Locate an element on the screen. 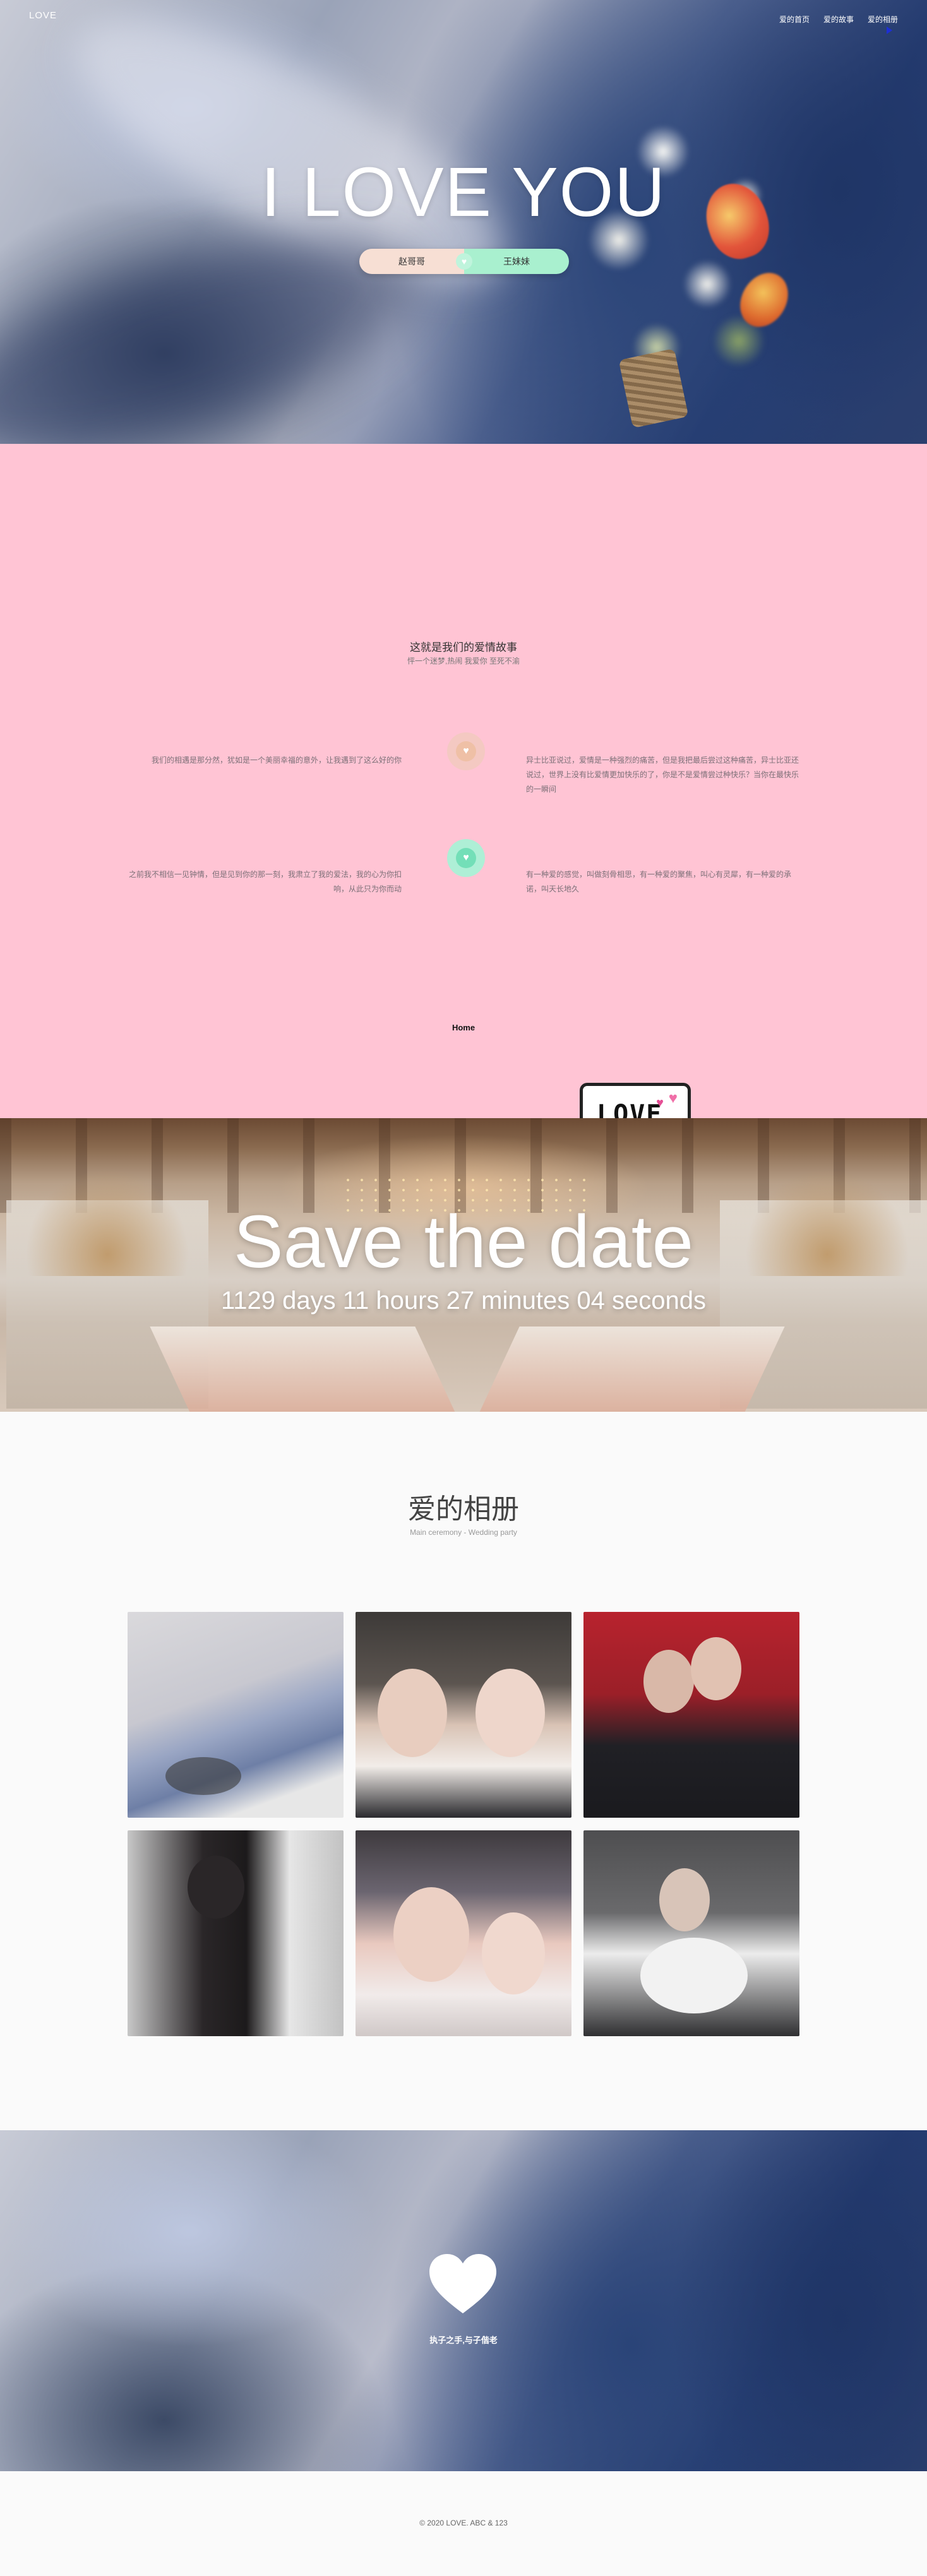 This screenshot has height=2576, width=927. heart-icon is located at coordinates (462, 2283).